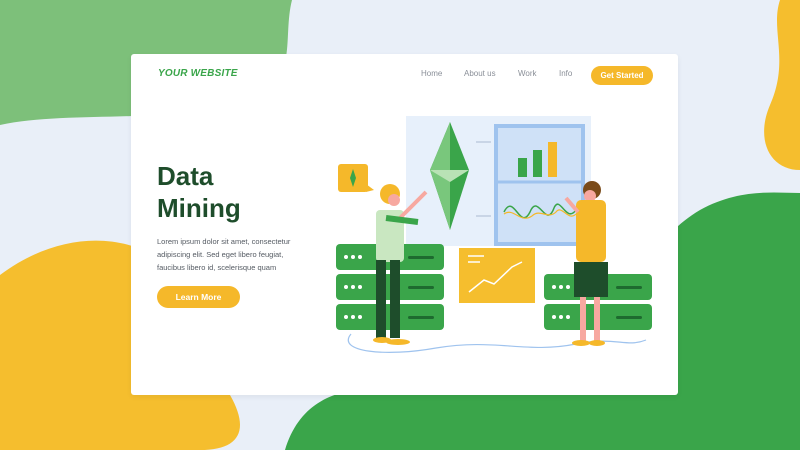 The image size is (800, 450). Describe the element at coordinates (622, 75) in the screenshot. I see `get-started-button: Get Started` at that location.